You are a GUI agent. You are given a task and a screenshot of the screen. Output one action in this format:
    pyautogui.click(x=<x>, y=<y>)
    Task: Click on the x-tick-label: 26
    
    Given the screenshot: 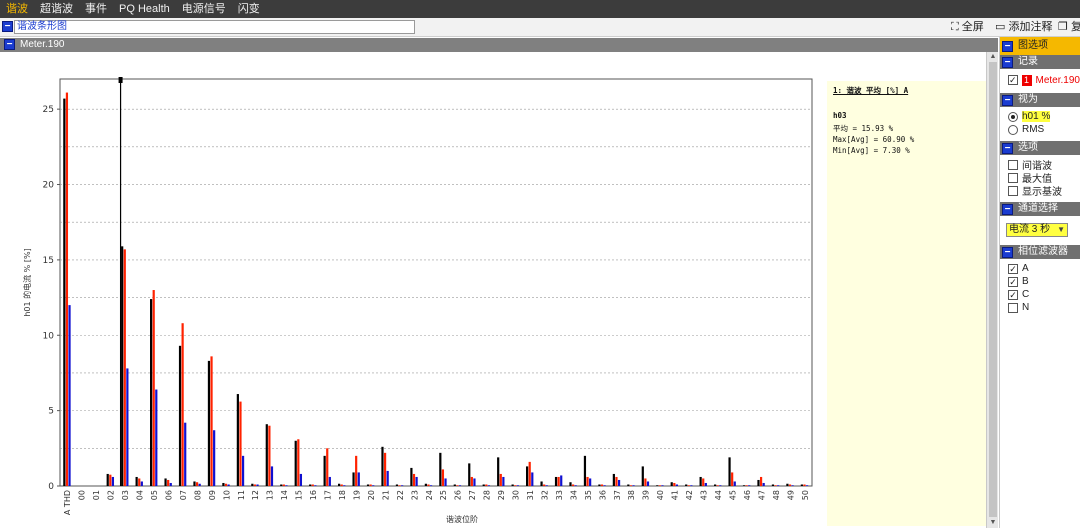 What is the action you would take?
    pyautogui.click(x=458, y=495)
    